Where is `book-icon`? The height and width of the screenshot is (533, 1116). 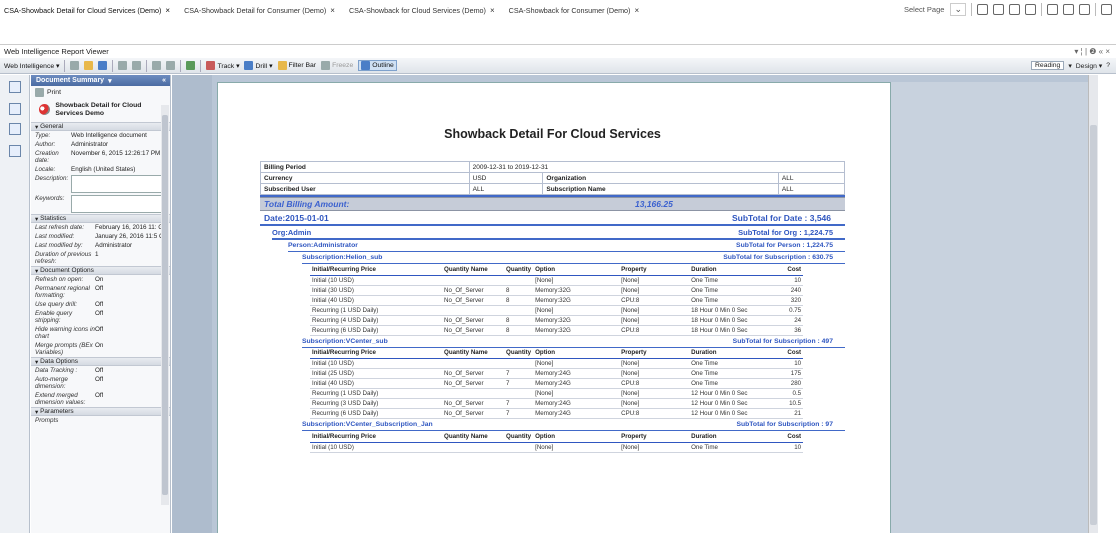 book-icon is located at coordinates (1106, 9).